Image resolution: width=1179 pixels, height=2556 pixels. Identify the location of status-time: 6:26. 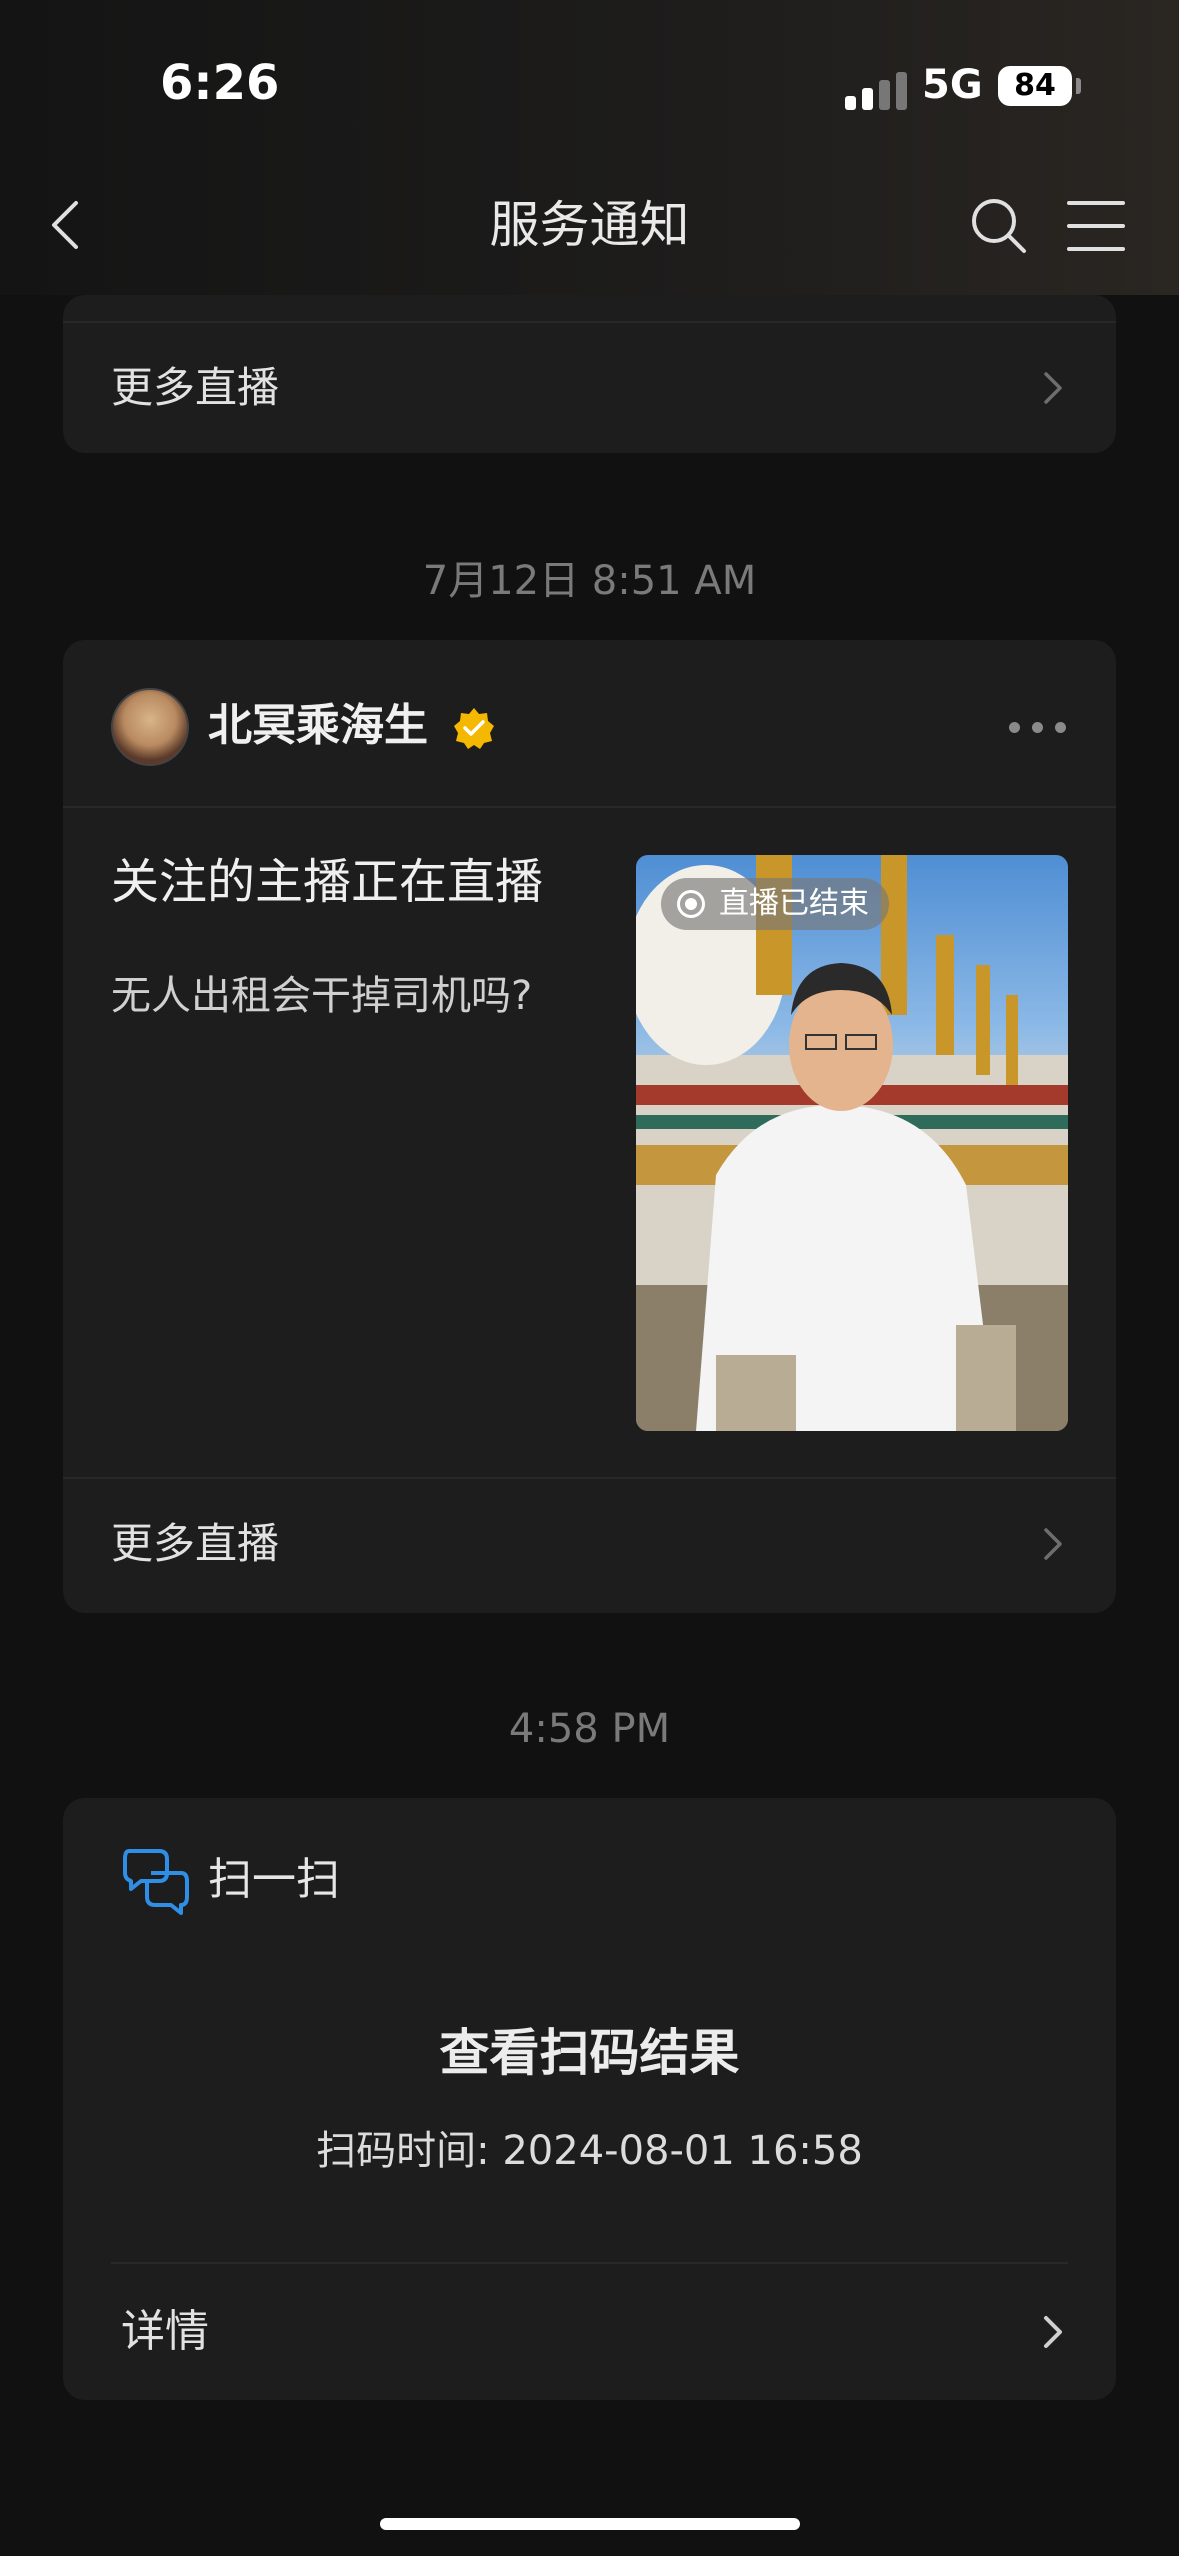
(220, 83).